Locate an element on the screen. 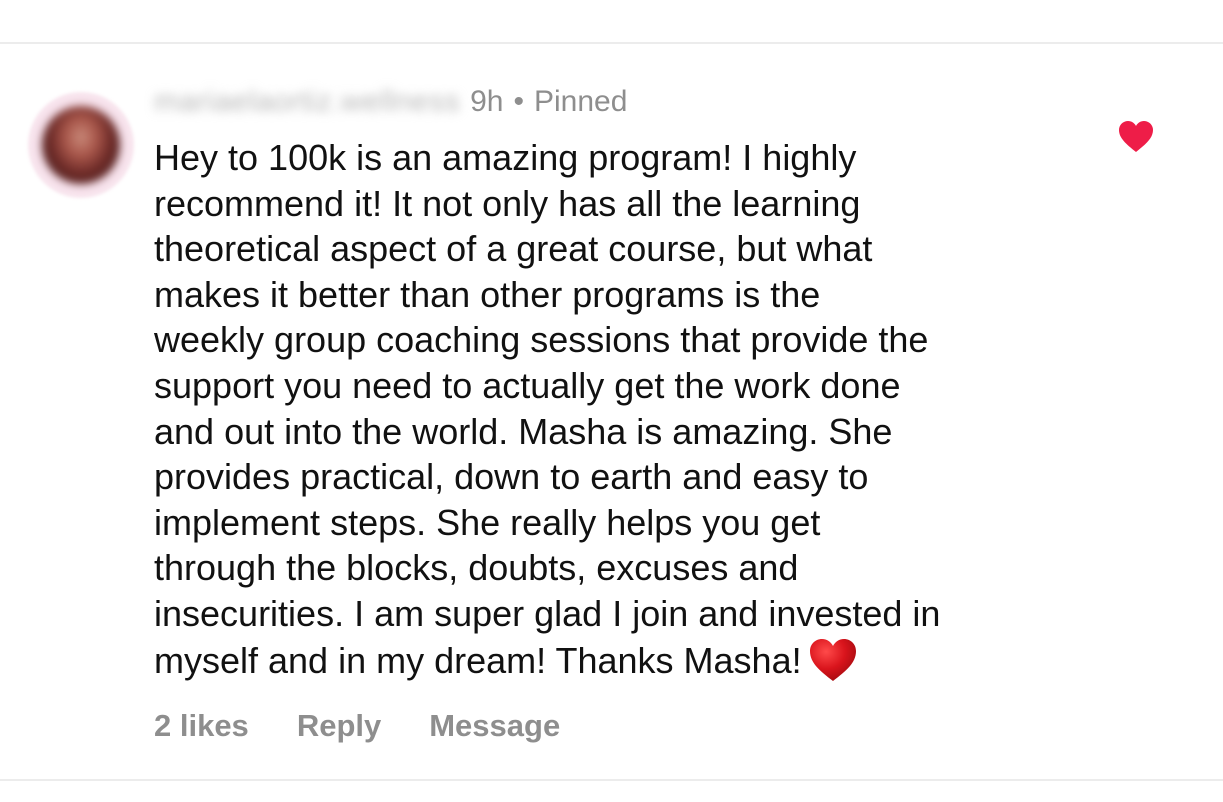 Image resolution: width=1223 pixels, height=802 pixels. comment-line-last: myself and in my dream! Thanks Masha! is located at coordinates (619, 660).